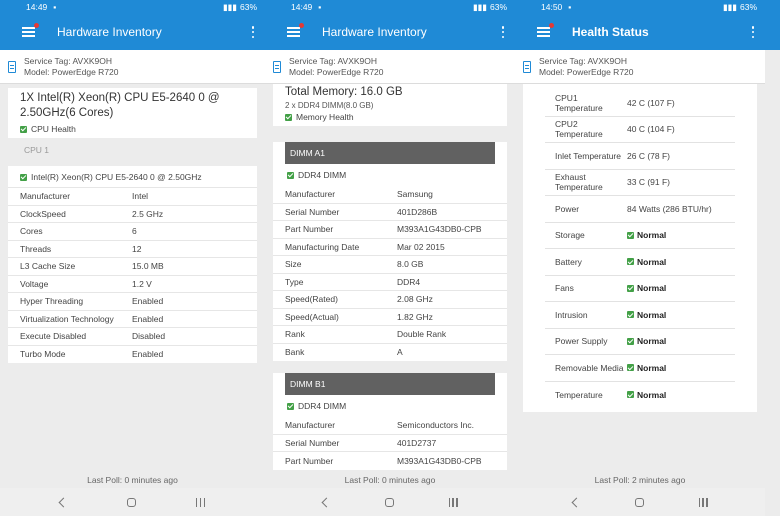 Image resolution: width=780 pixels, height=516 pixels. I want to click on health-key: Intrusion, so click(571, 314).